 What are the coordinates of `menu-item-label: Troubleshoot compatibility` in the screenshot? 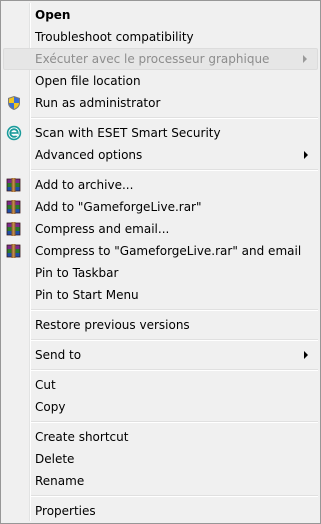 It's located at (114, 37).